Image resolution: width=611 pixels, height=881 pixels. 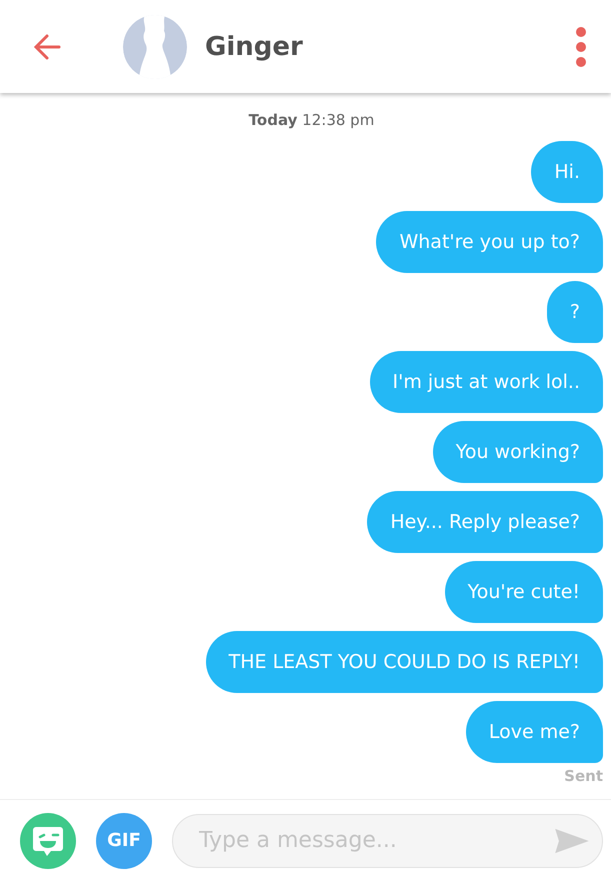 What do you see at coordinates (567, 172) in the screenshot?
I see `message-bubble: Hi.` at bounding box center [567, 172].